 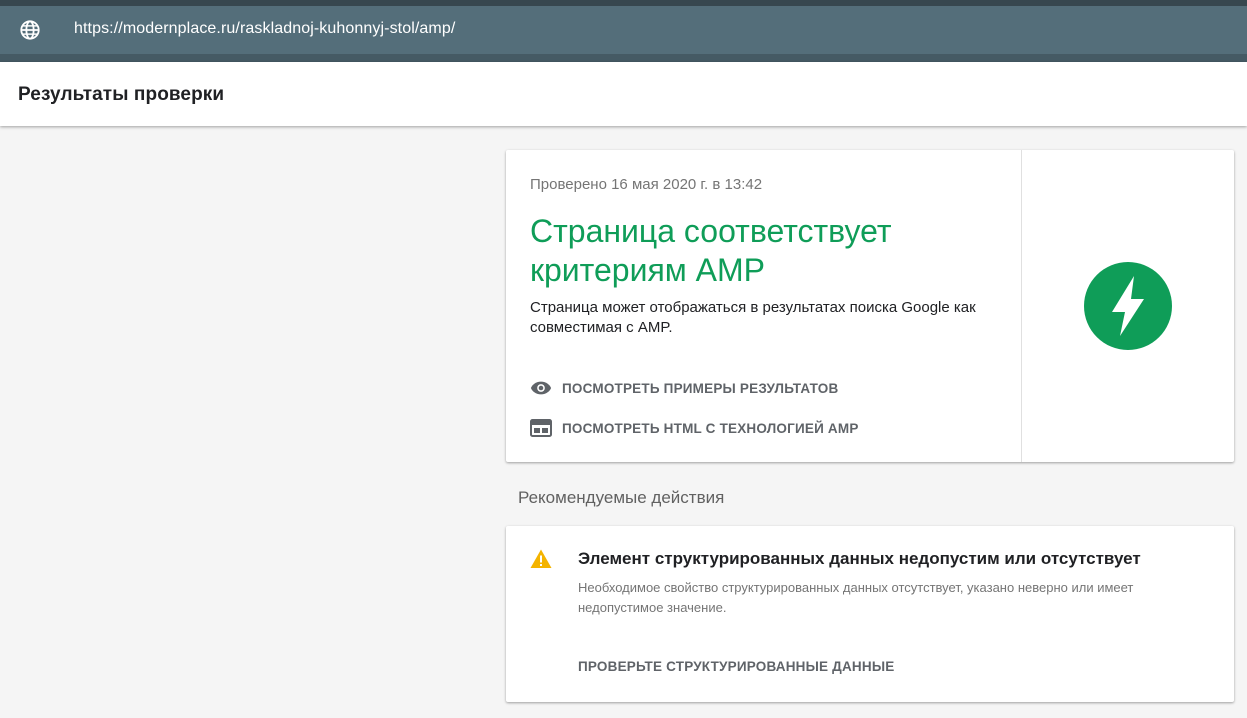 What do you see at coordinates (710, 428) in the screenshot?
I see `view-amp-html-label: ПОСМОТРЕТЬ HTML С ТЕХНОЛОГИЕЙ AMP` at bounding box center [710, 428].